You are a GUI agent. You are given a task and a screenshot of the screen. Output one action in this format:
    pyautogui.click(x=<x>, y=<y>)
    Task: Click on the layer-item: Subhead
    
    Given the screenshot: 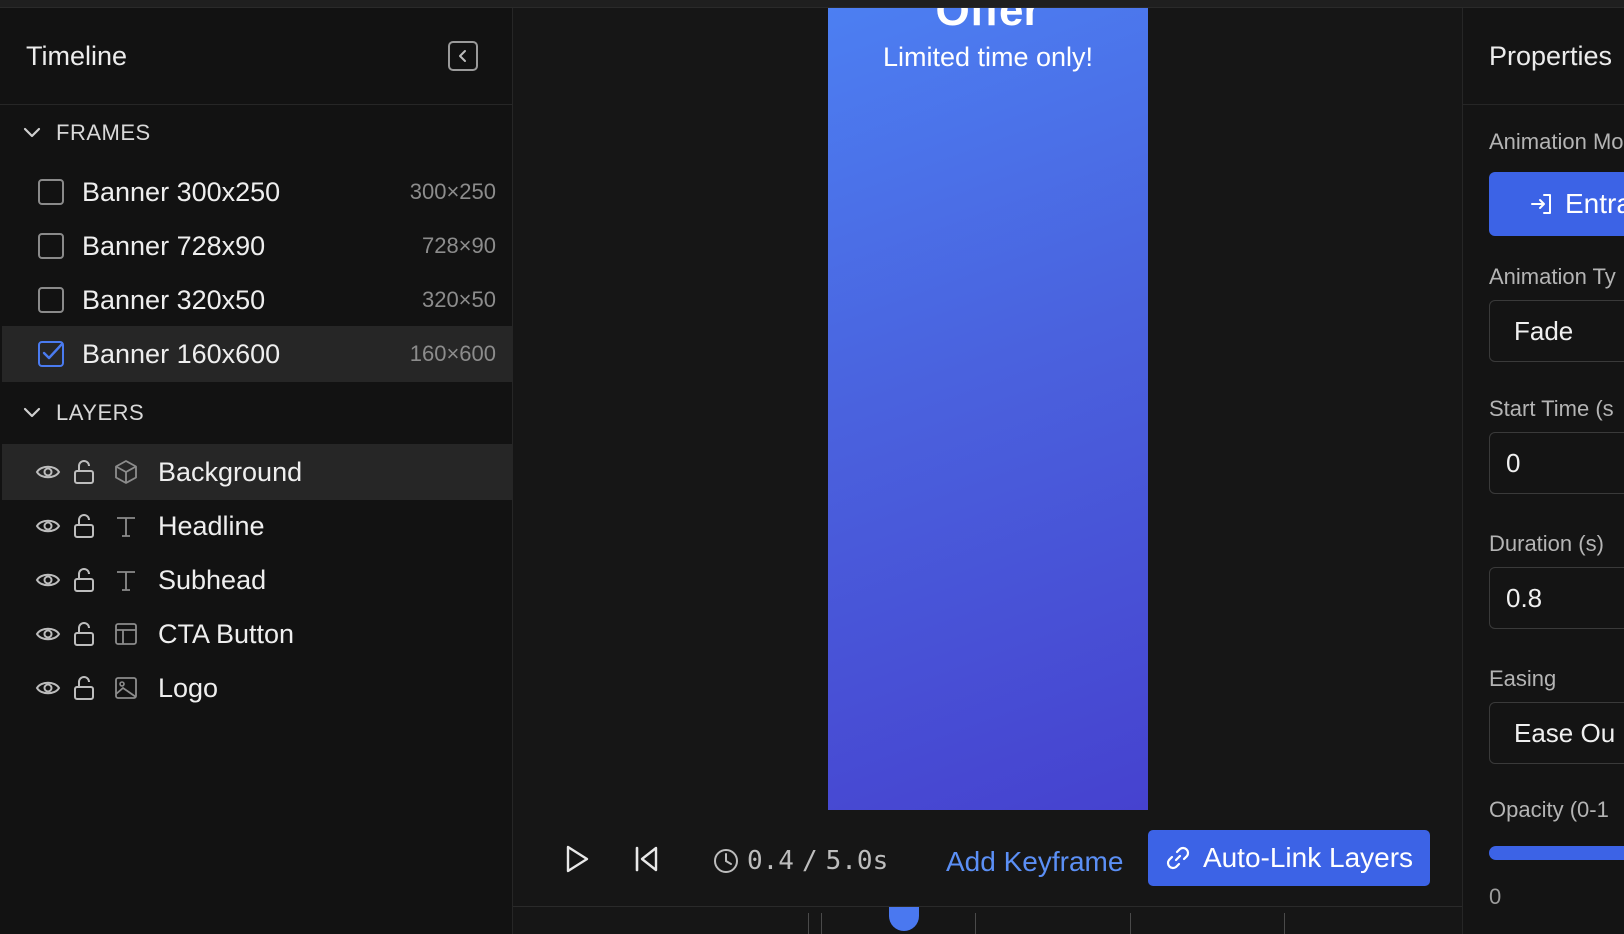 What is the action you would take?
    pyautogui.click(x=257, y=580)
    